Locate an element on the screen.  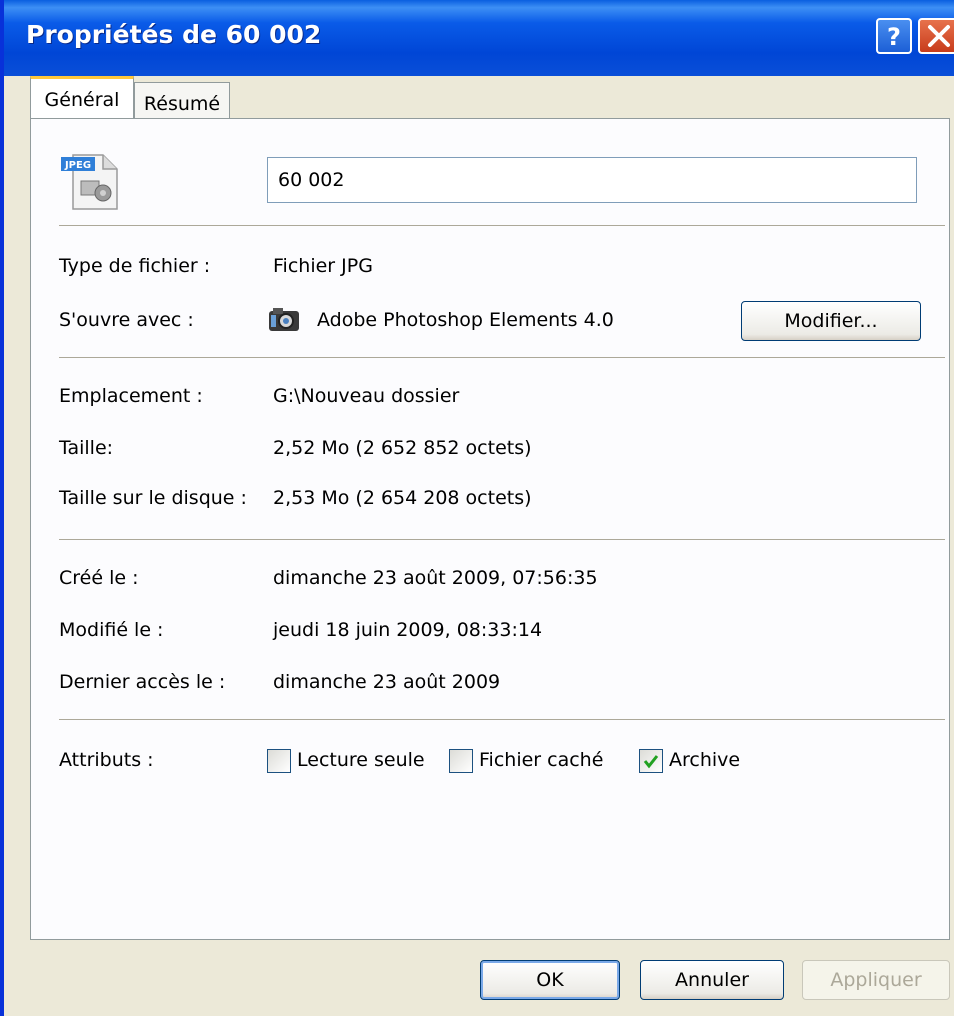
hidden-checkbox: Fichier caché is located at coordinates (534, 763).